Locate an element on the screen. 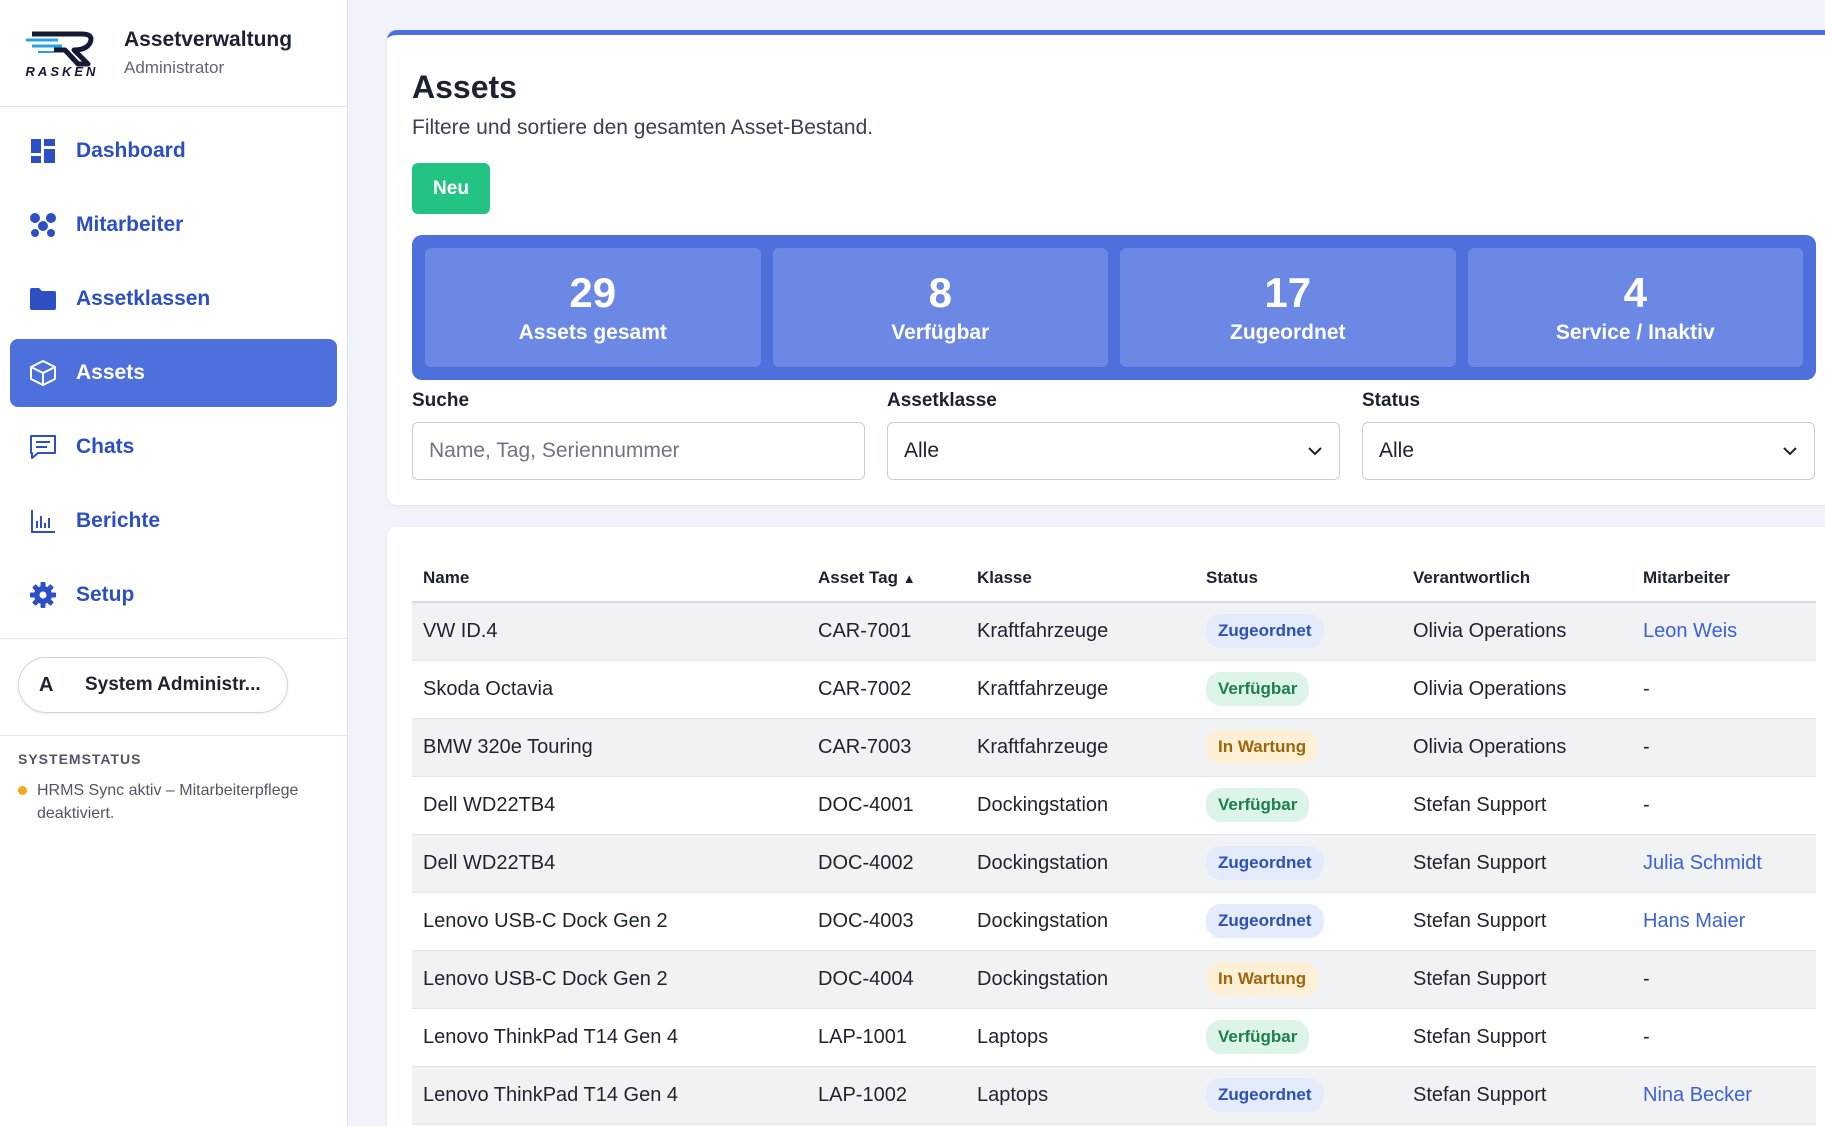 The height and width of the screenshot is (1126, 1825). column-header-asset-tag: Asset Tag ▲ is located at coordinates (886, 579).